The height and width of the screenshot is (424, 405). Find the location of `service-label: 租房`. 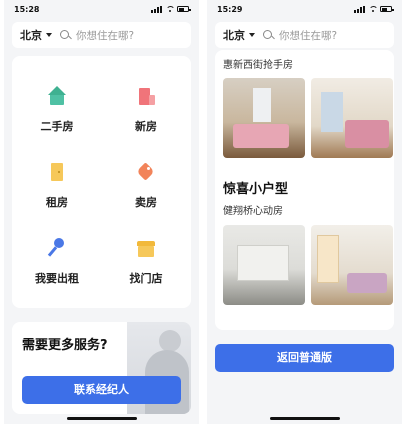

service-label: 租房 is located at coordinates (57, 202).